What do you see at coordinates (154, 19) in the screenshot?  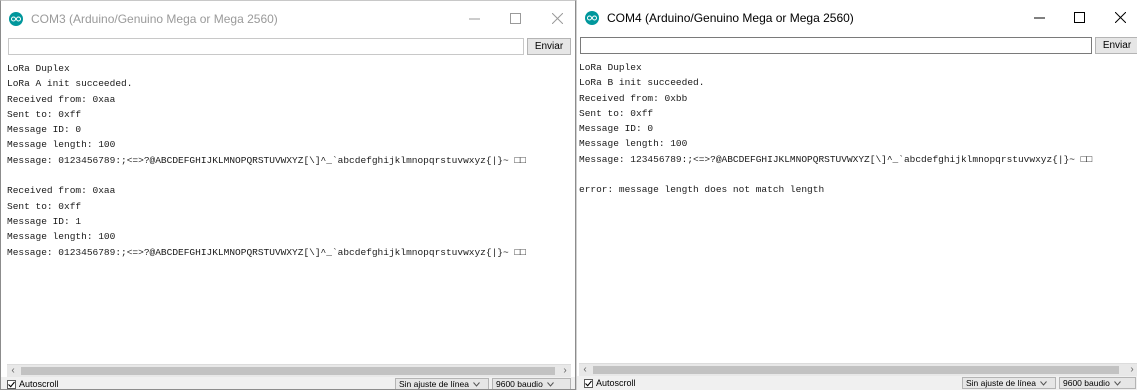 I see `window-title: COM3 (Arduino/Genuino Mega or Mega 2560)` at bounding box center [154, 19].